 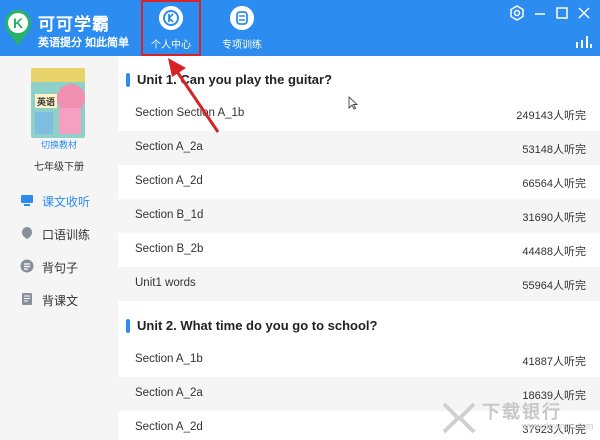 I want to click on app-name: 可可学霸, so click(x=74, y=24).